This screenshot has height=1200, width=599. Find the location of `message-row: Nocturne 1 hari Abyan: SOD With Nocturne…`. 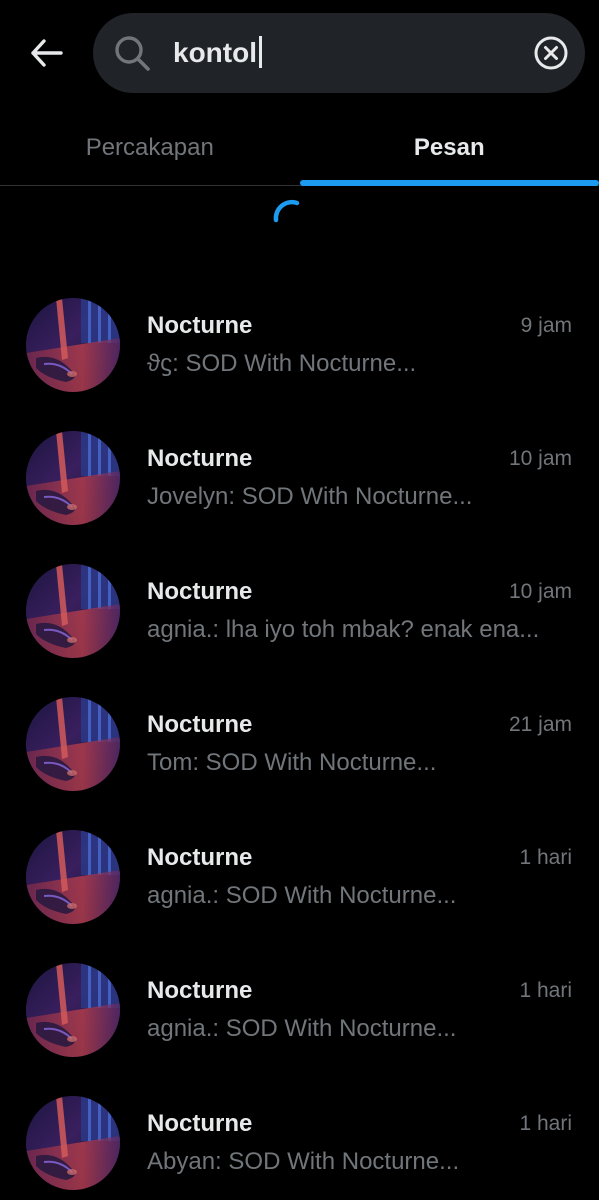

message-row: Nocturne 1 hari Abyan: SOD With Nocturne… is located at coordinates (299, 1124).